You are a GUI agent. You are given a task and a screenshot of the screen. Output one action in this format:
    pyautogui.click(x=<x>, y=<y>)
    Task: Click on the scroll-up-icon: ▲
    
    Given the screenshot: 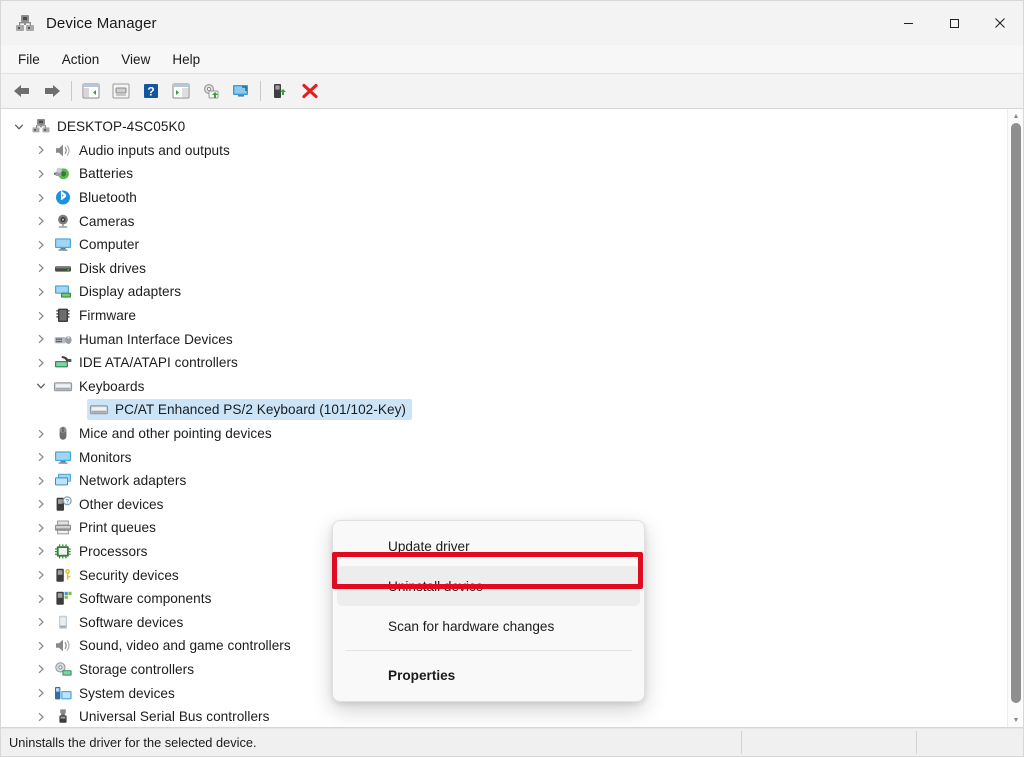 What is the action you would take?
    pyautogui.click(x=1015, y=116)
    